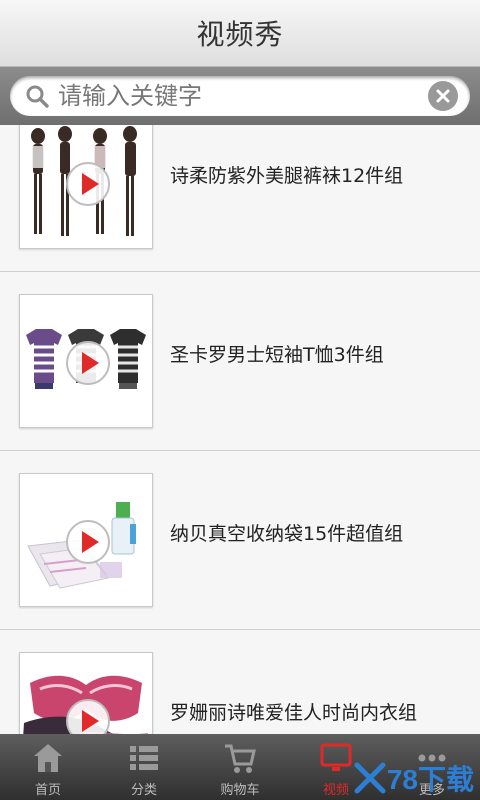 The height and width of the screenshot is (800, 480). Describe the element at coordinates (294, 713) in the screenshot. I see `item-title: 罗姗丽诗唯爱佳人时尚内衣组` at that location.